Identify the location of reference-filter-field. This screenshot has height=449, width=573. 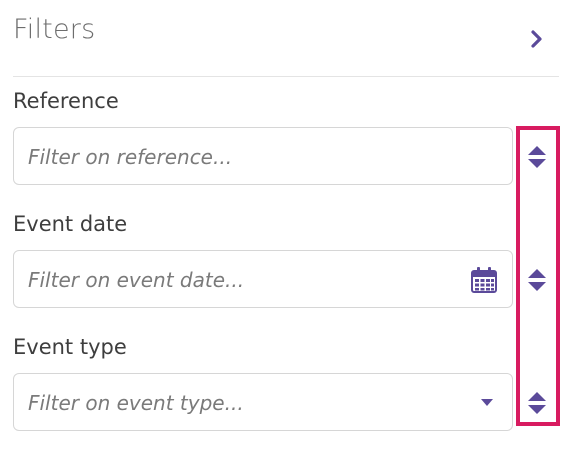
(263, 156).